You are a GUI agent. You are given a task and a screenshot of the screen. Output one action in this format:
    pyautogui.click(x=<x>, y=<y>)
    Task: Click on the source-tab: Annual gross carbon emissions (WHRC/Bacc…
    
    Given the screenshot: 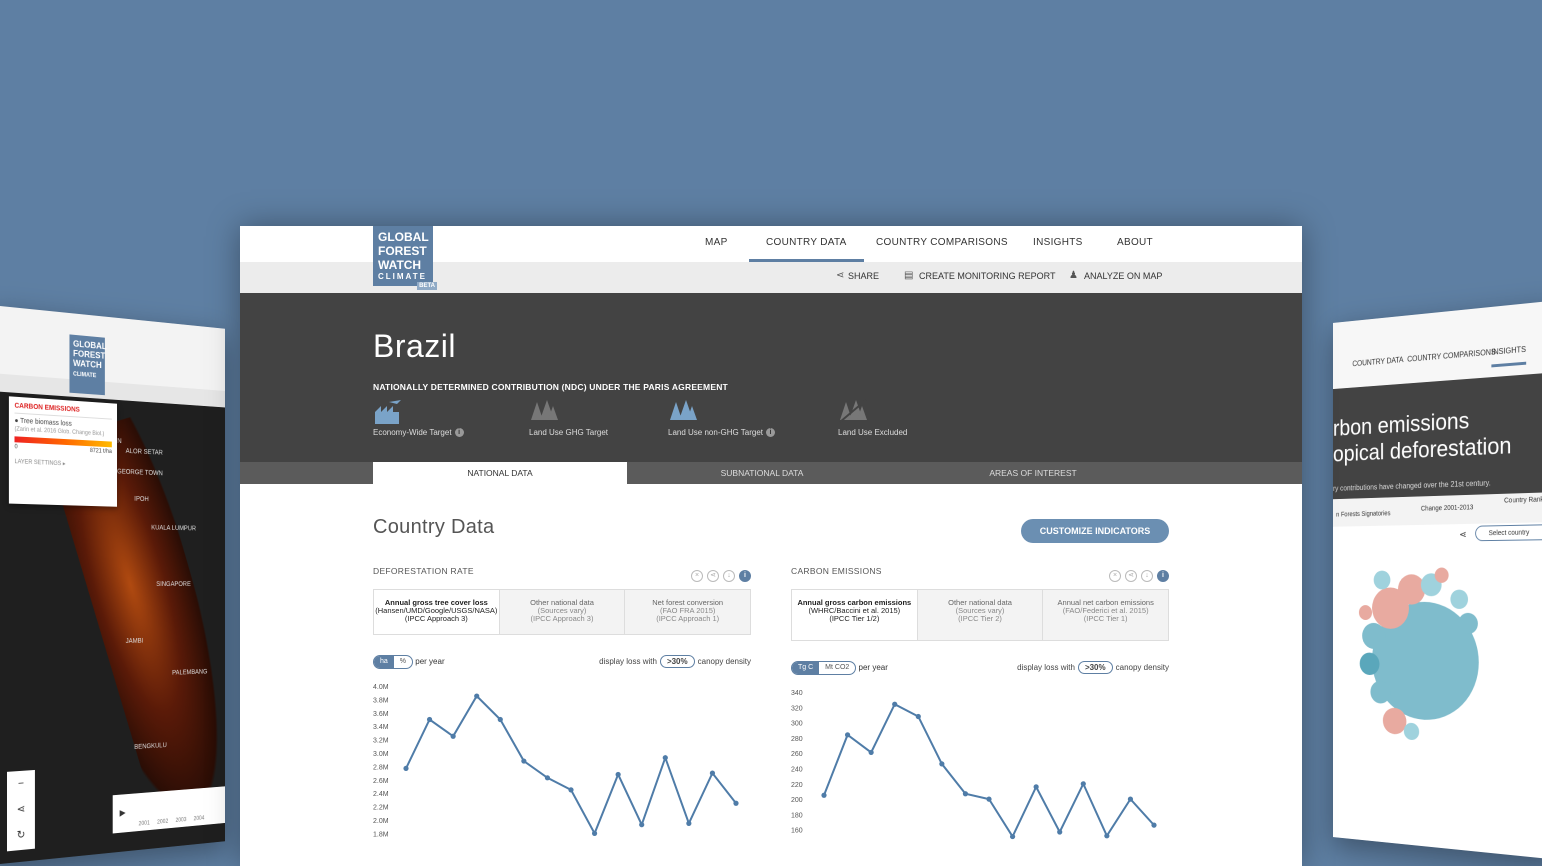 What is the action you would take?
    pyautogui.click(x=854, y=615)
    